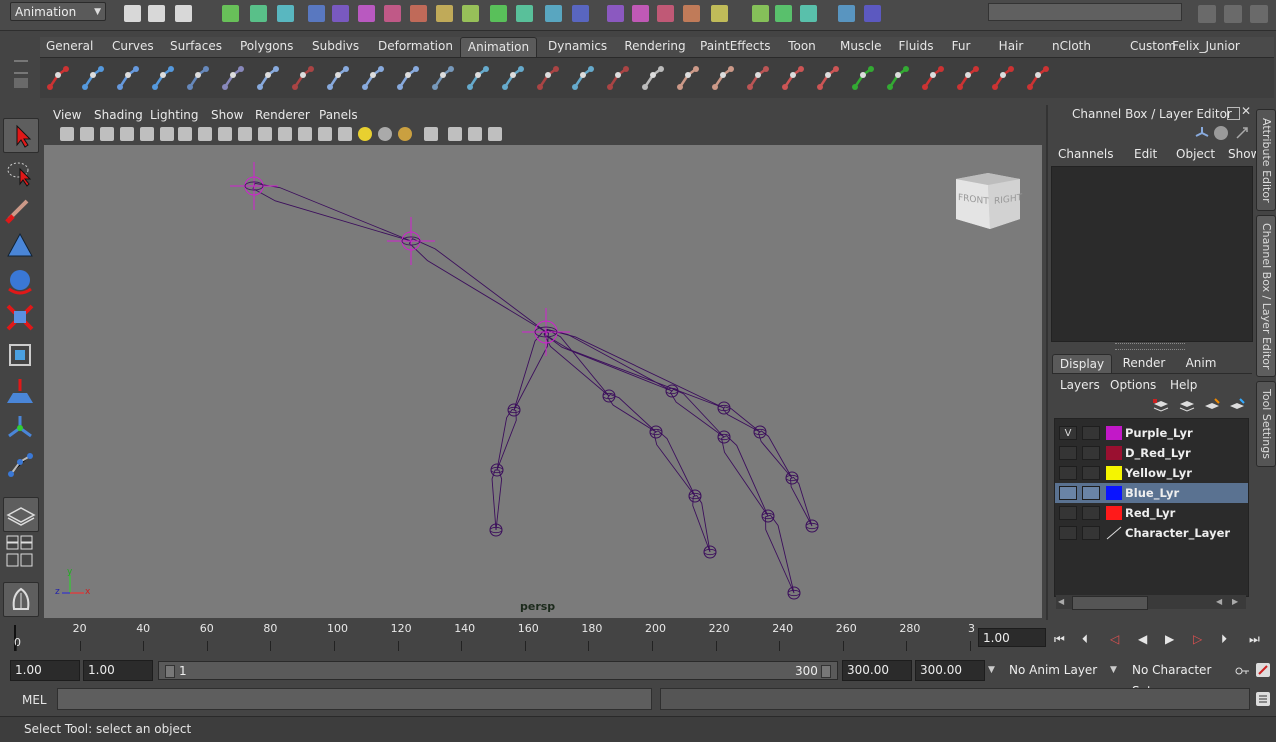 The height and width of the screenshot is (742, 1276). I want to click on preferences-icon, so click(1263, 670).